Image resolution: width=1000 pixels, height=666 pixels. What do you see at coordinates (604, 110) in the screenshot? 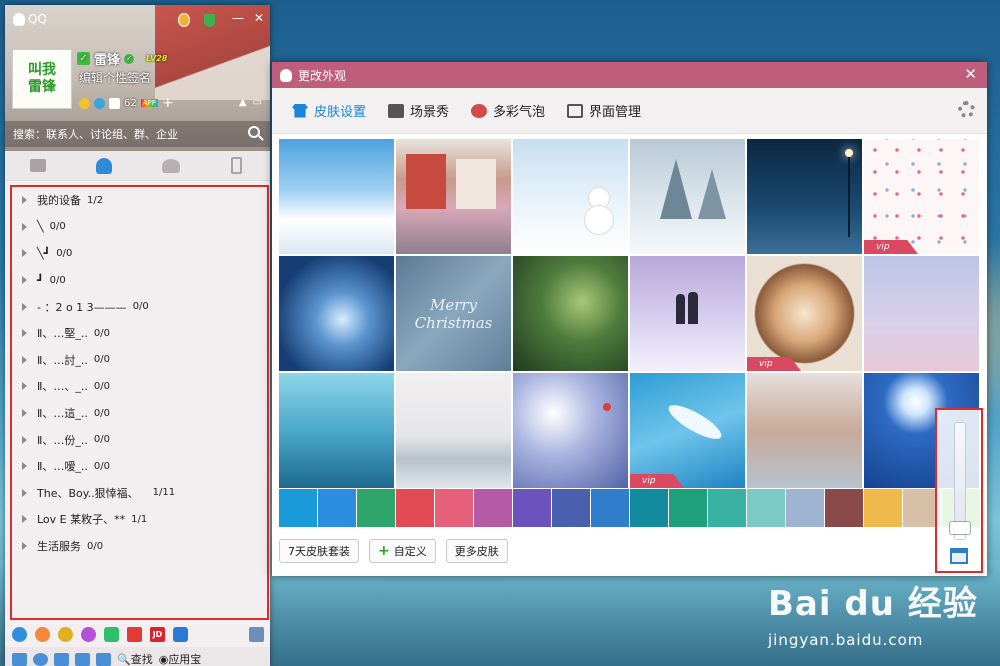
I see `tab-interface-management: 界面管理` at bounding box center [604, 110].